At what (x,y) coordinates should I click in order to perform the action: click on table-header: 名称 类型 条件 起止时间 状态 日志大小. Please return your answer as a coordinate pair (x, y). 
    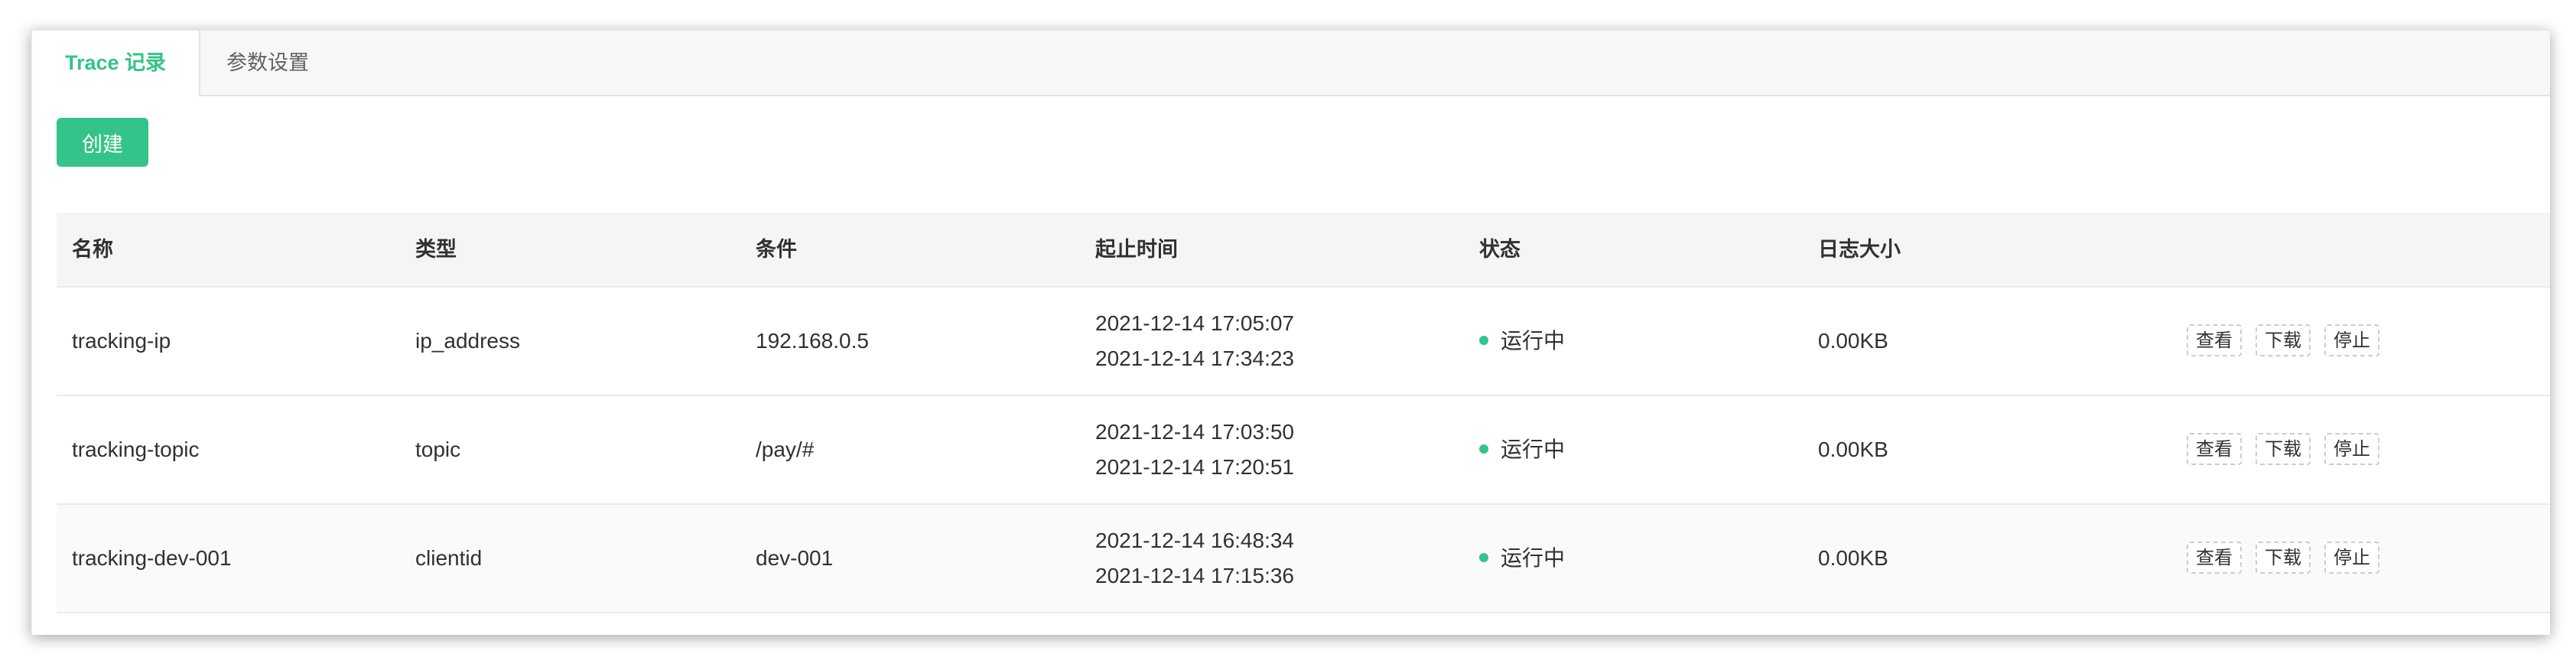
    Looking at the image, I should click on (1303, 250).